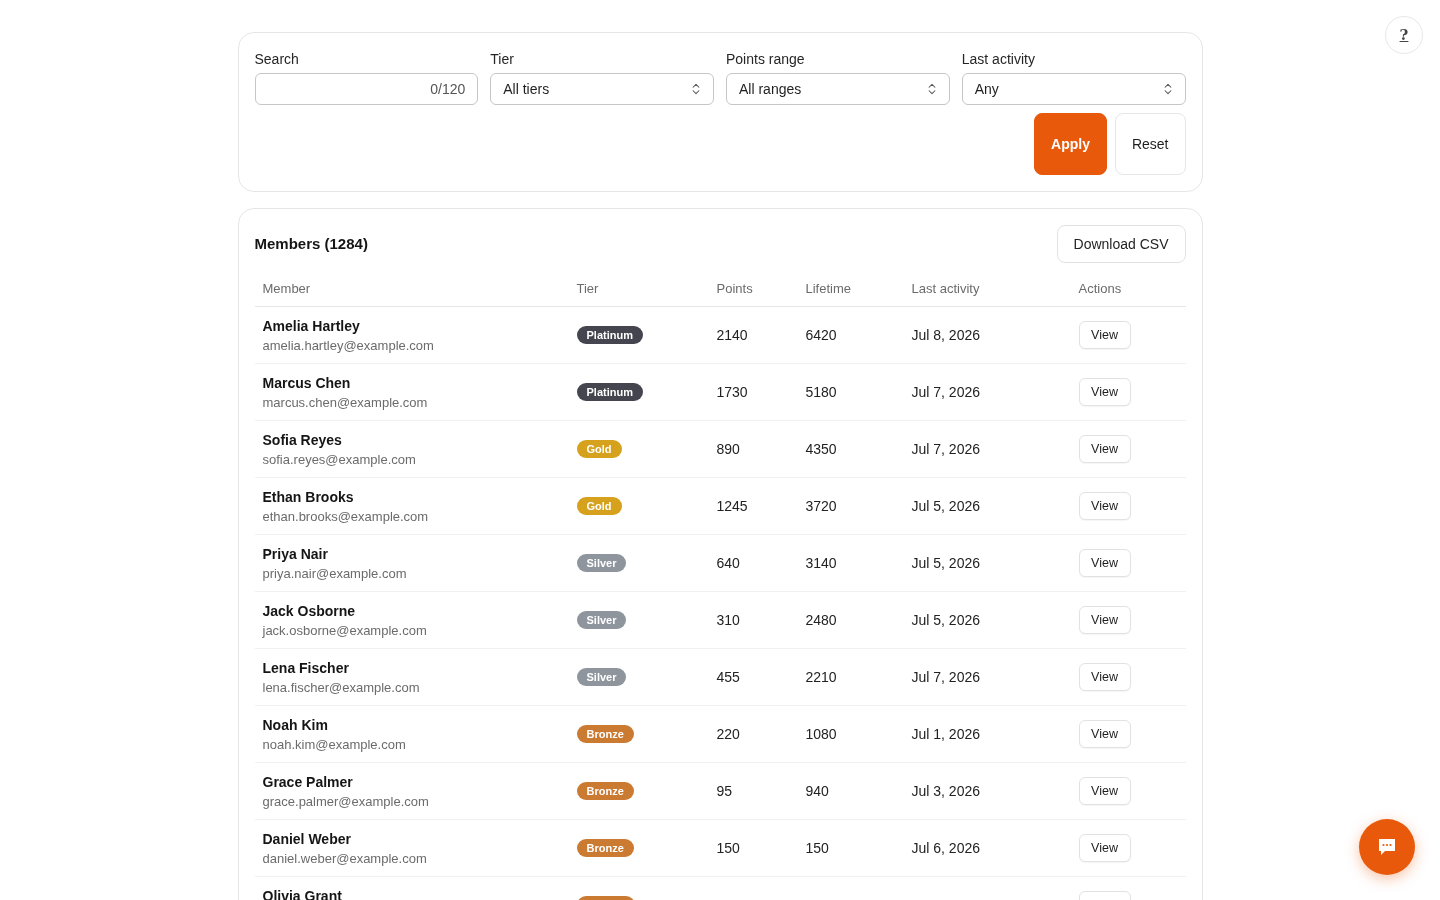 The height and width of the screenshot is (900, 1440). I want to click on member-email: grace.palmer@example.com, so click(345, 802).